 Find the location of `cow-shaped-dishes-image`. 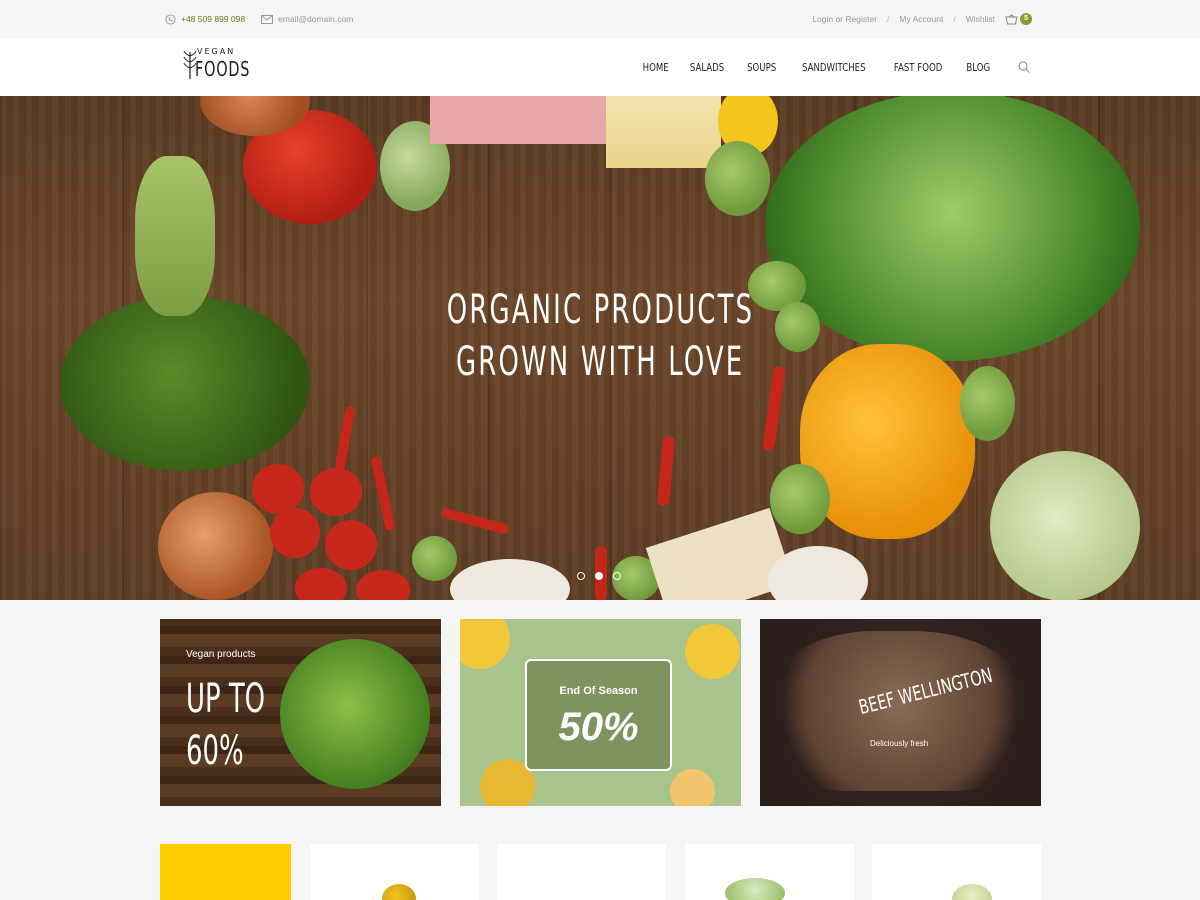

cow-shaped-dishes-image is located at coordinates (900, 711).